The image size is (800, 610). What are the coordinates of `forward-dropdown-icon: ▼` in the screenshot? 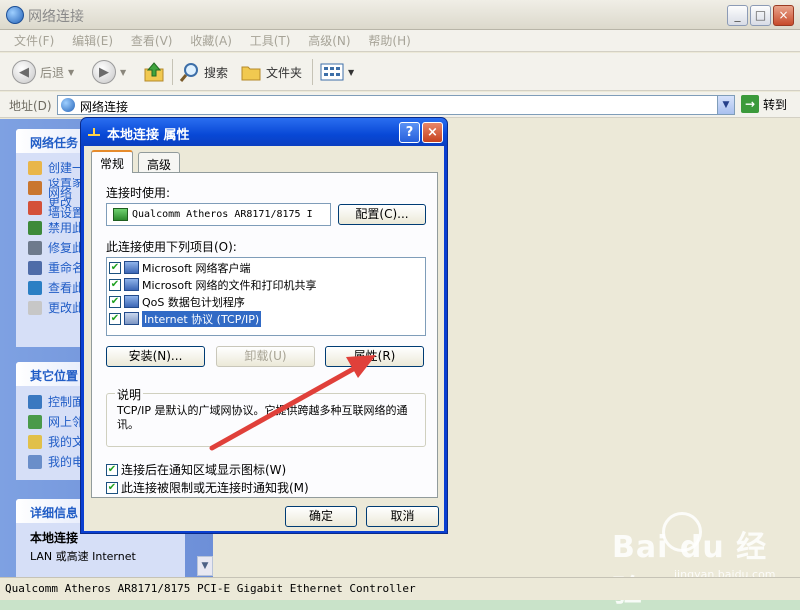 It's located at (123, 72).